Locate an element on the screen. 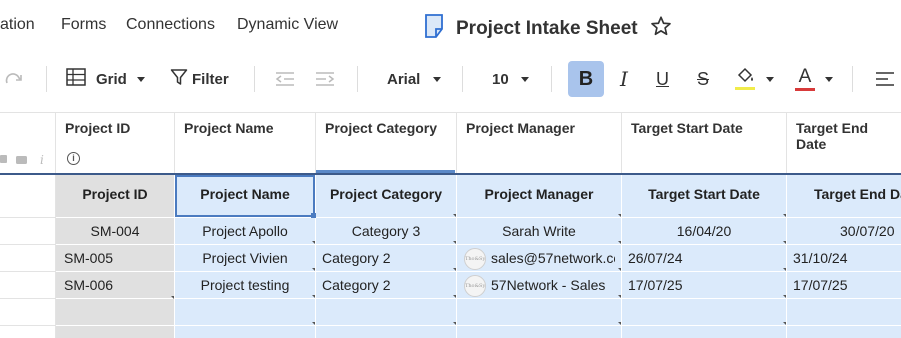 The image size is (901, 338). cell-project-id: SM-004 is located at coordinates (115, 231).